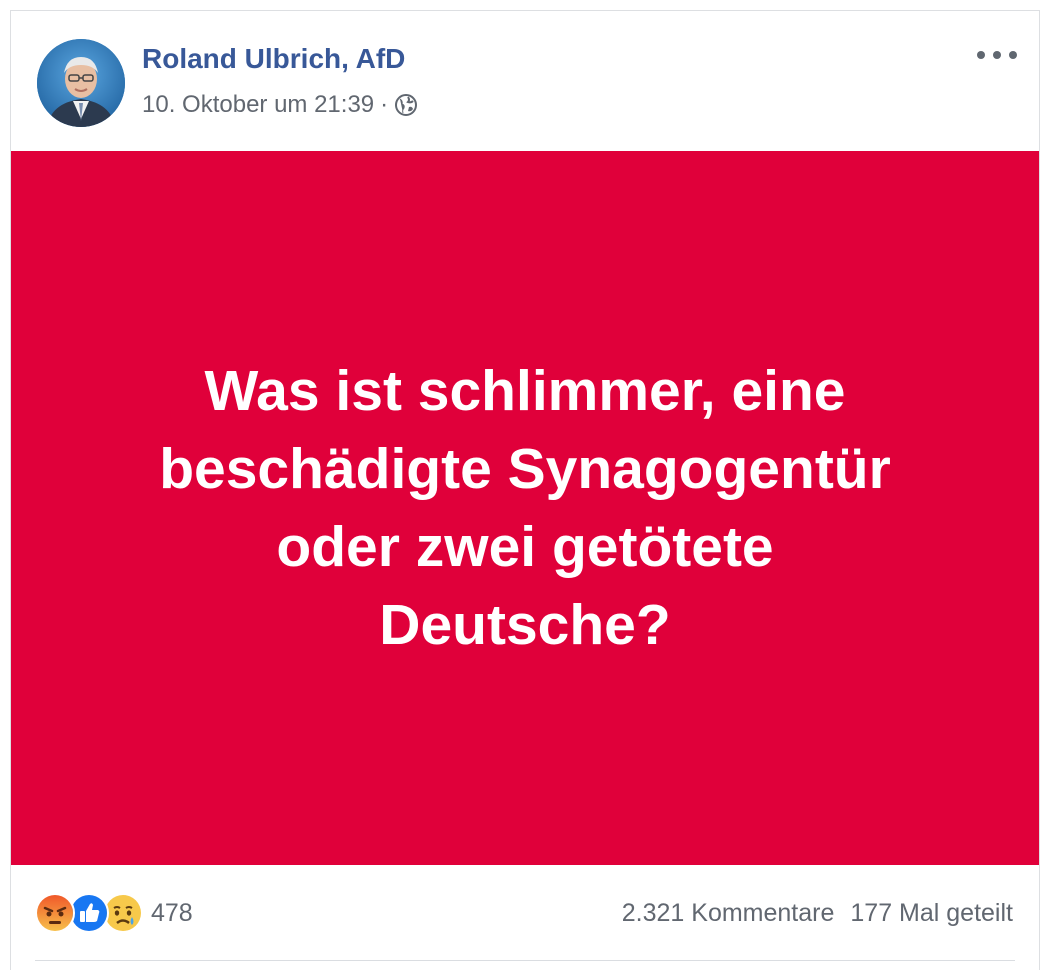  Describe the element at coordinates (55, 913) in the screenshot. I see `angry-reaction-icon` at that location.